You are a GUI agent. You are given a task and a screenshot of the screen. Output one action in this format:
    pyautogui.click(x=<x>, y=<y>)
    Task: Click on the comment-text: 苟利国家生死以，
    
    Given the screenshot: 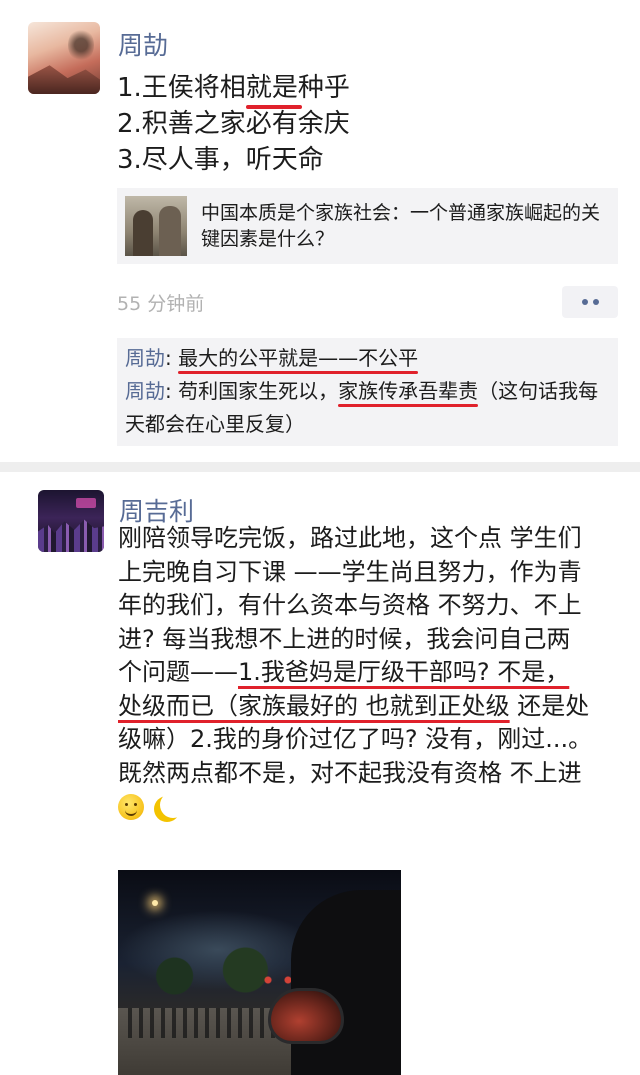 What is the action you would take?
    pyautogui.click(x=258, y=391)
    